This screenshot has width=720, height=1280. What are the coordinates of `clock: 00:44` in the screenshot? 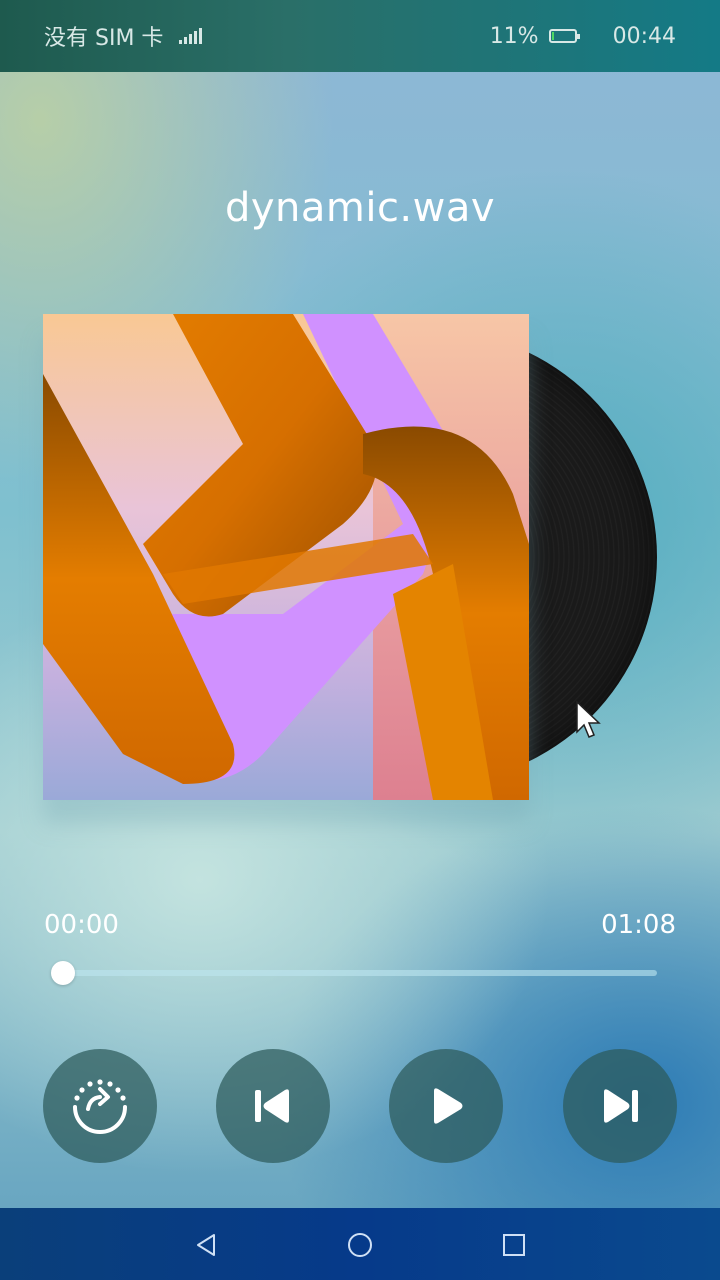 It's located at (644, 36).